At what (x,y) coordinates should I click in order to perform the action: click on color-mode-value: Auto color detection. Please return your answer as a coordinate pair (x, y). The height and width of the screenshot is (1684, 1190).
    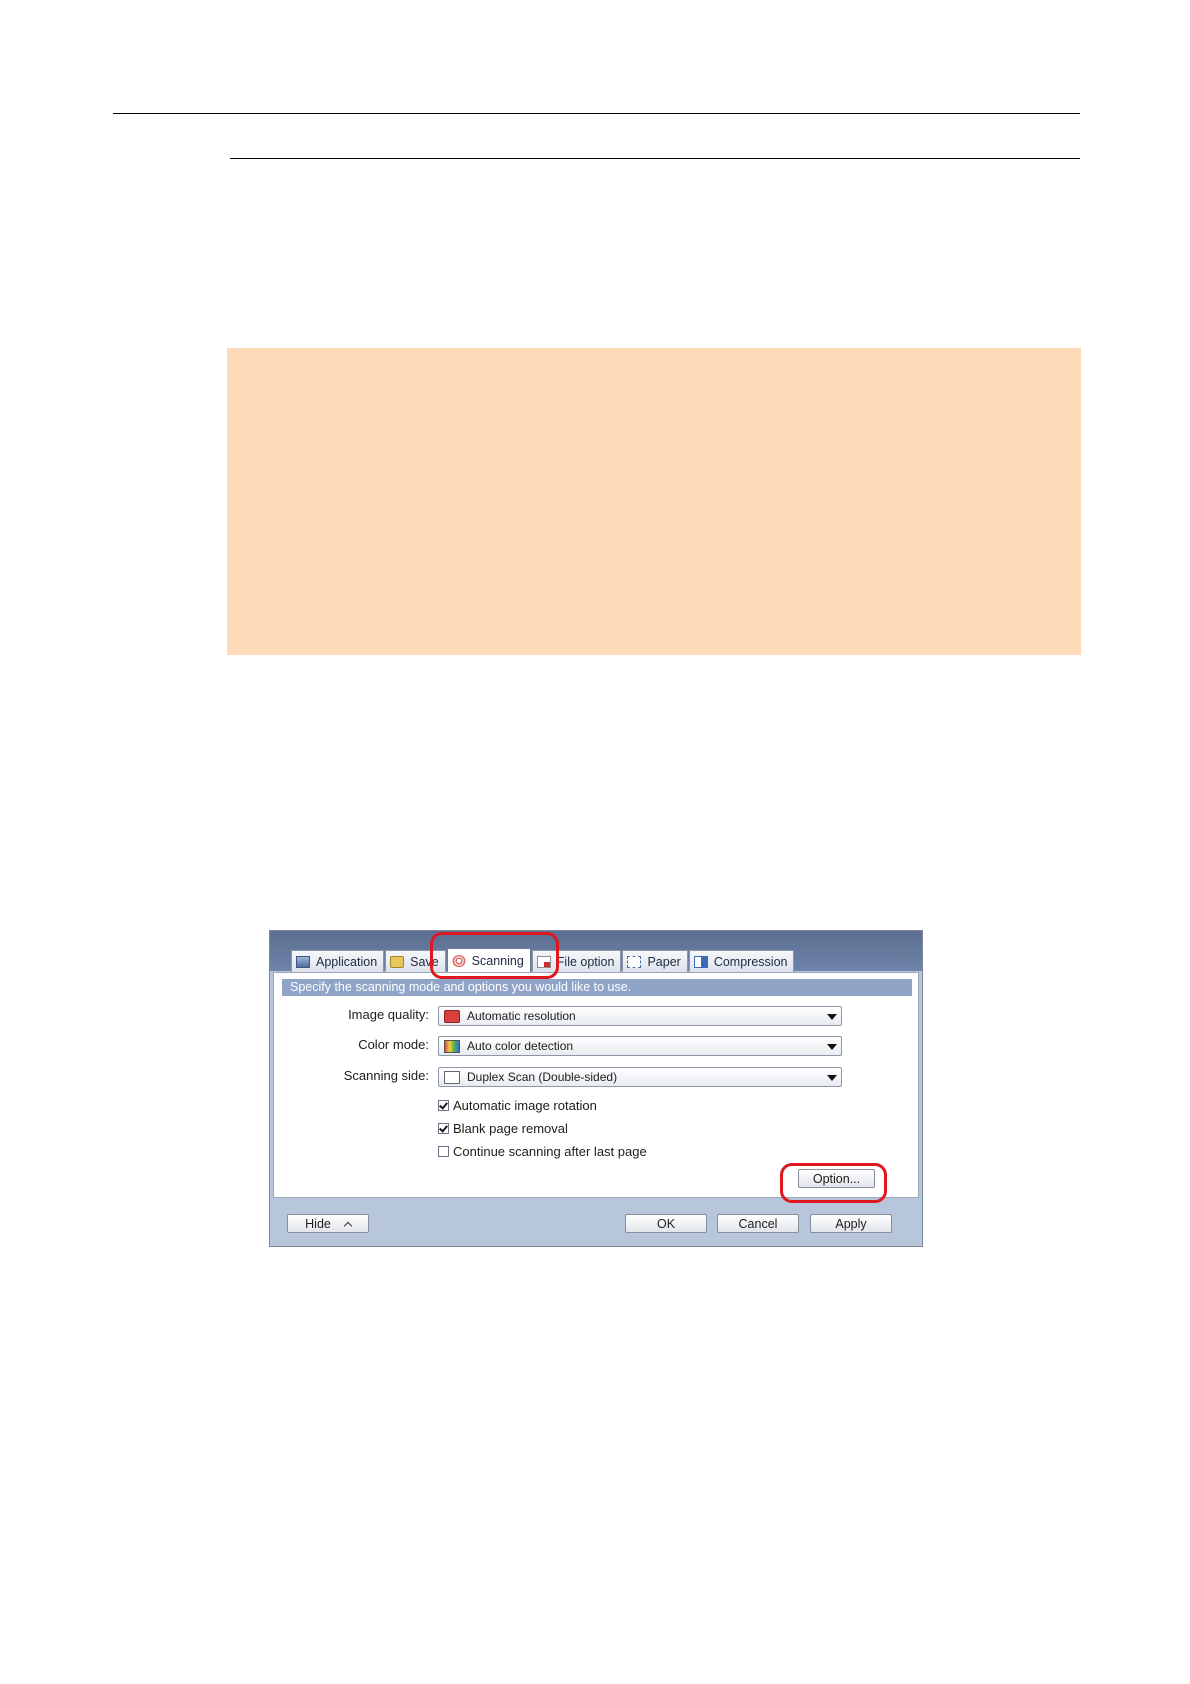
    Looking at the image, I should click on (520, 1046).